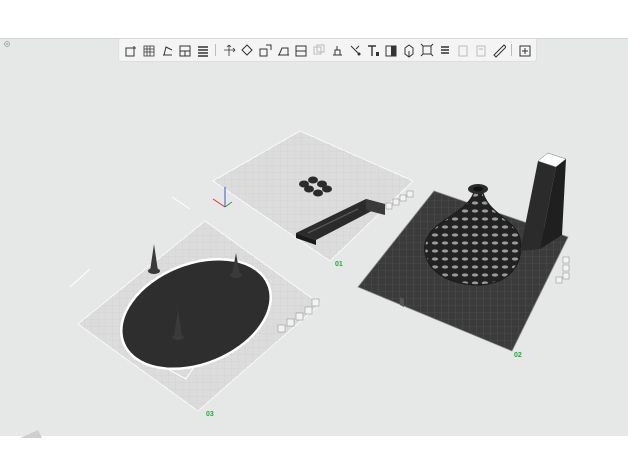  I want to click on plate-02-label: 02, so click(518, 355).